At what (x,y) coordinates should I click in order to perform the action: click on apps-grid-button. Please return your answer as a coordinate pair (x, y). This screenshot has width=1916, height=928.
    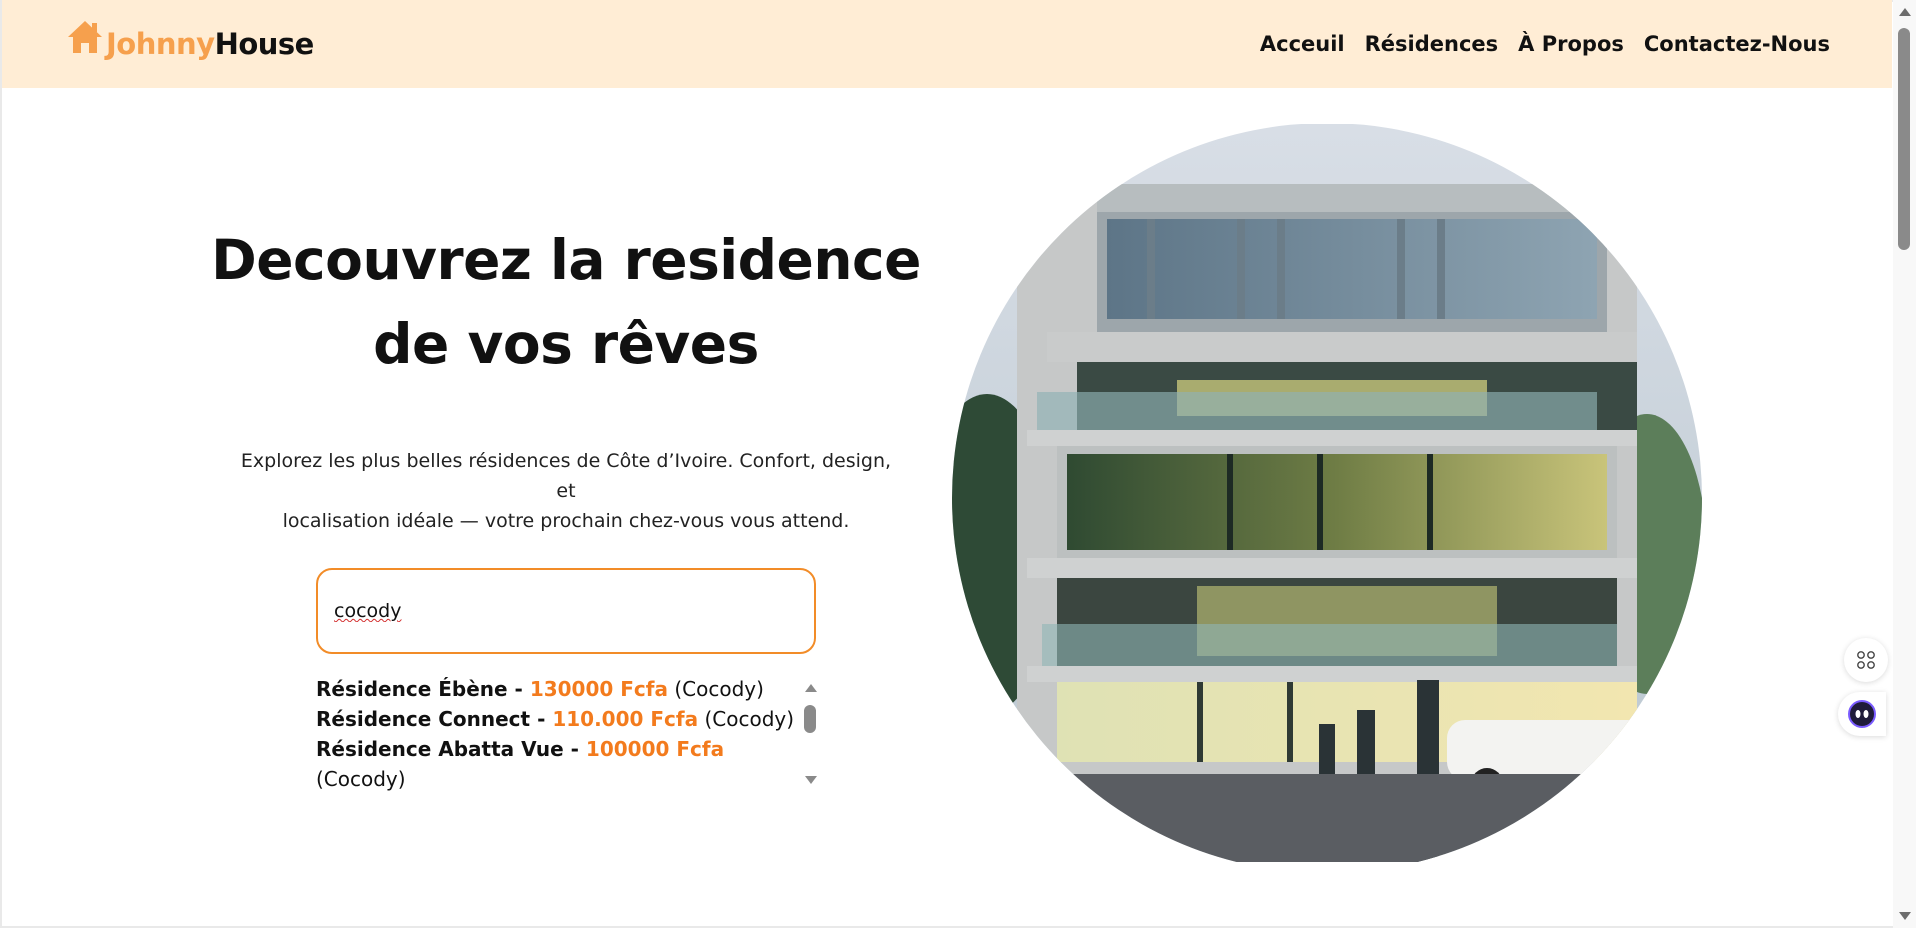
    Looking at the image, I should click on (1866, 660).